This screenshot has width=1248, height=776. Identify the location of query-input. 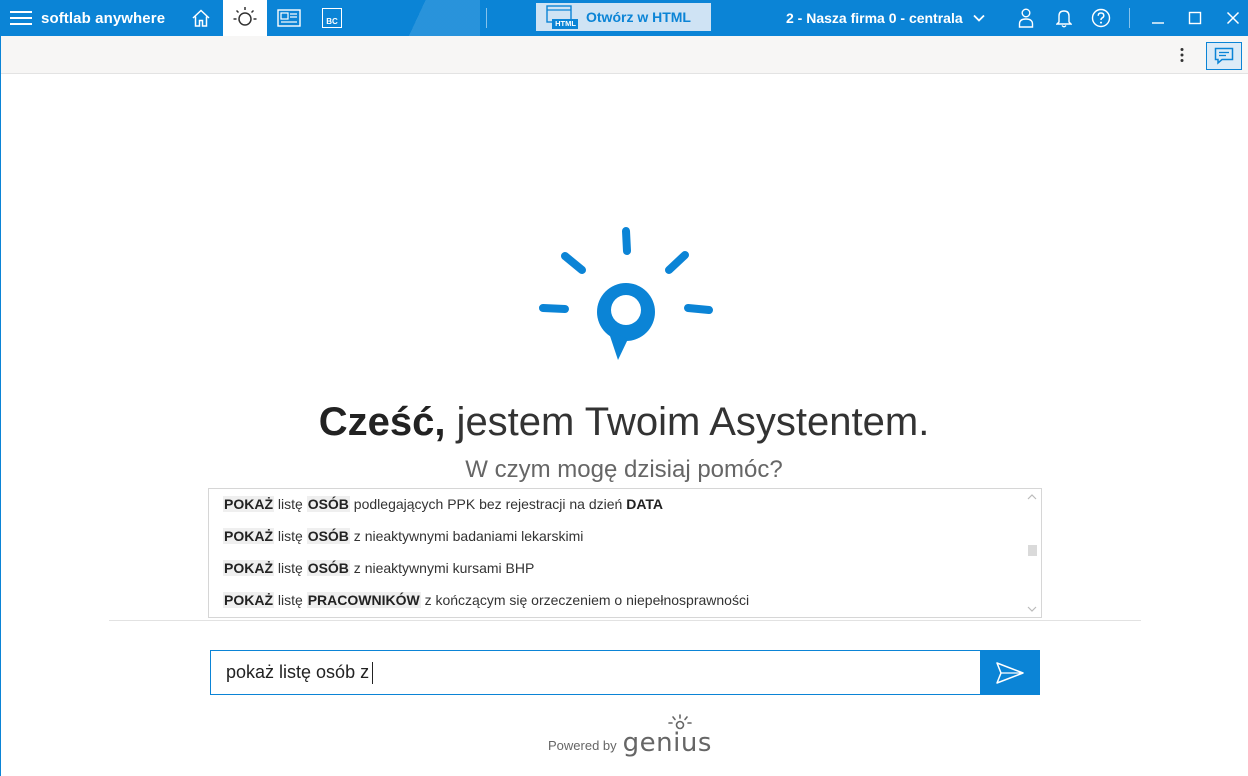
(596, 672).